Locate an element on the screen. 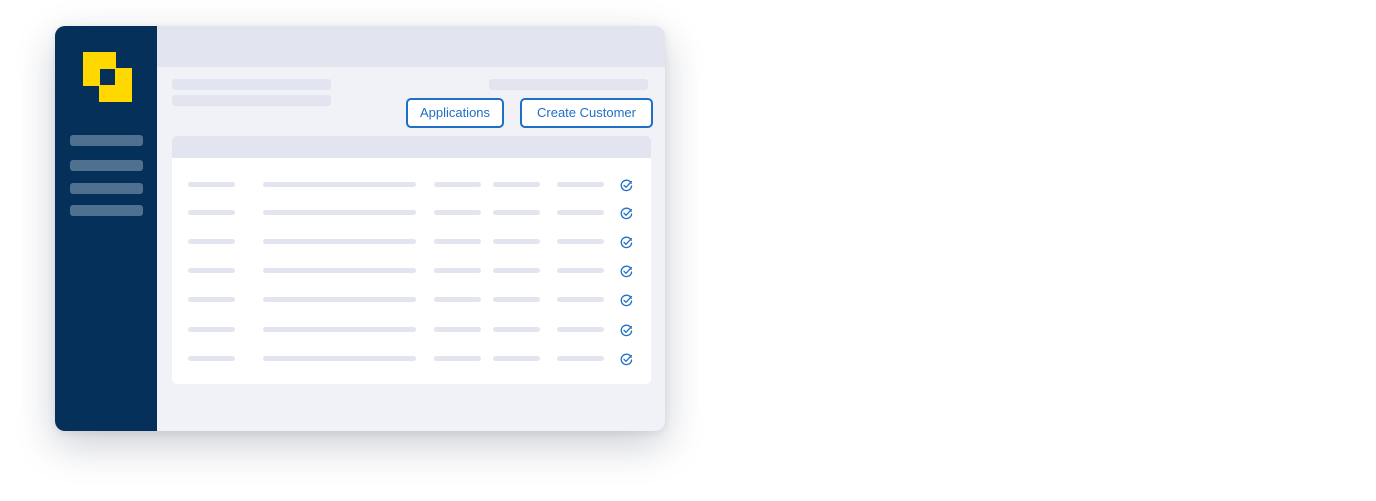  create-customer-button: Create Customer is located at coordinates (586, 113).